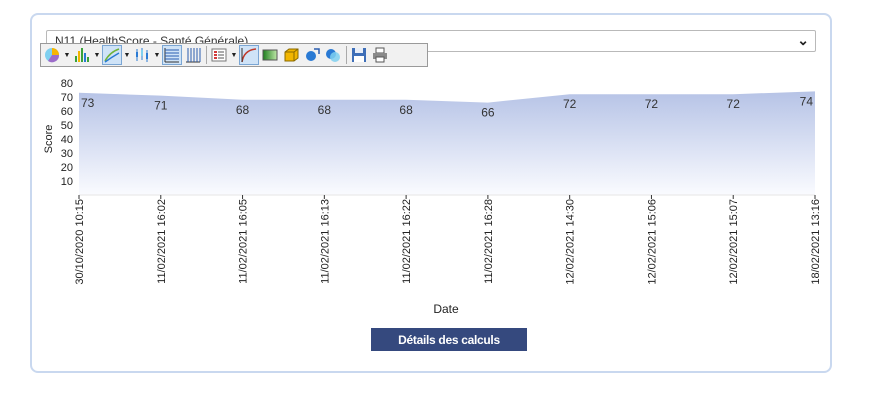 Image resolution: width=880 pixels, height=408 pixels. What do you see at coordinates (67, 154) in the screenshot?
I see `y-tick-label: 30` at bounding box center [67, 154].